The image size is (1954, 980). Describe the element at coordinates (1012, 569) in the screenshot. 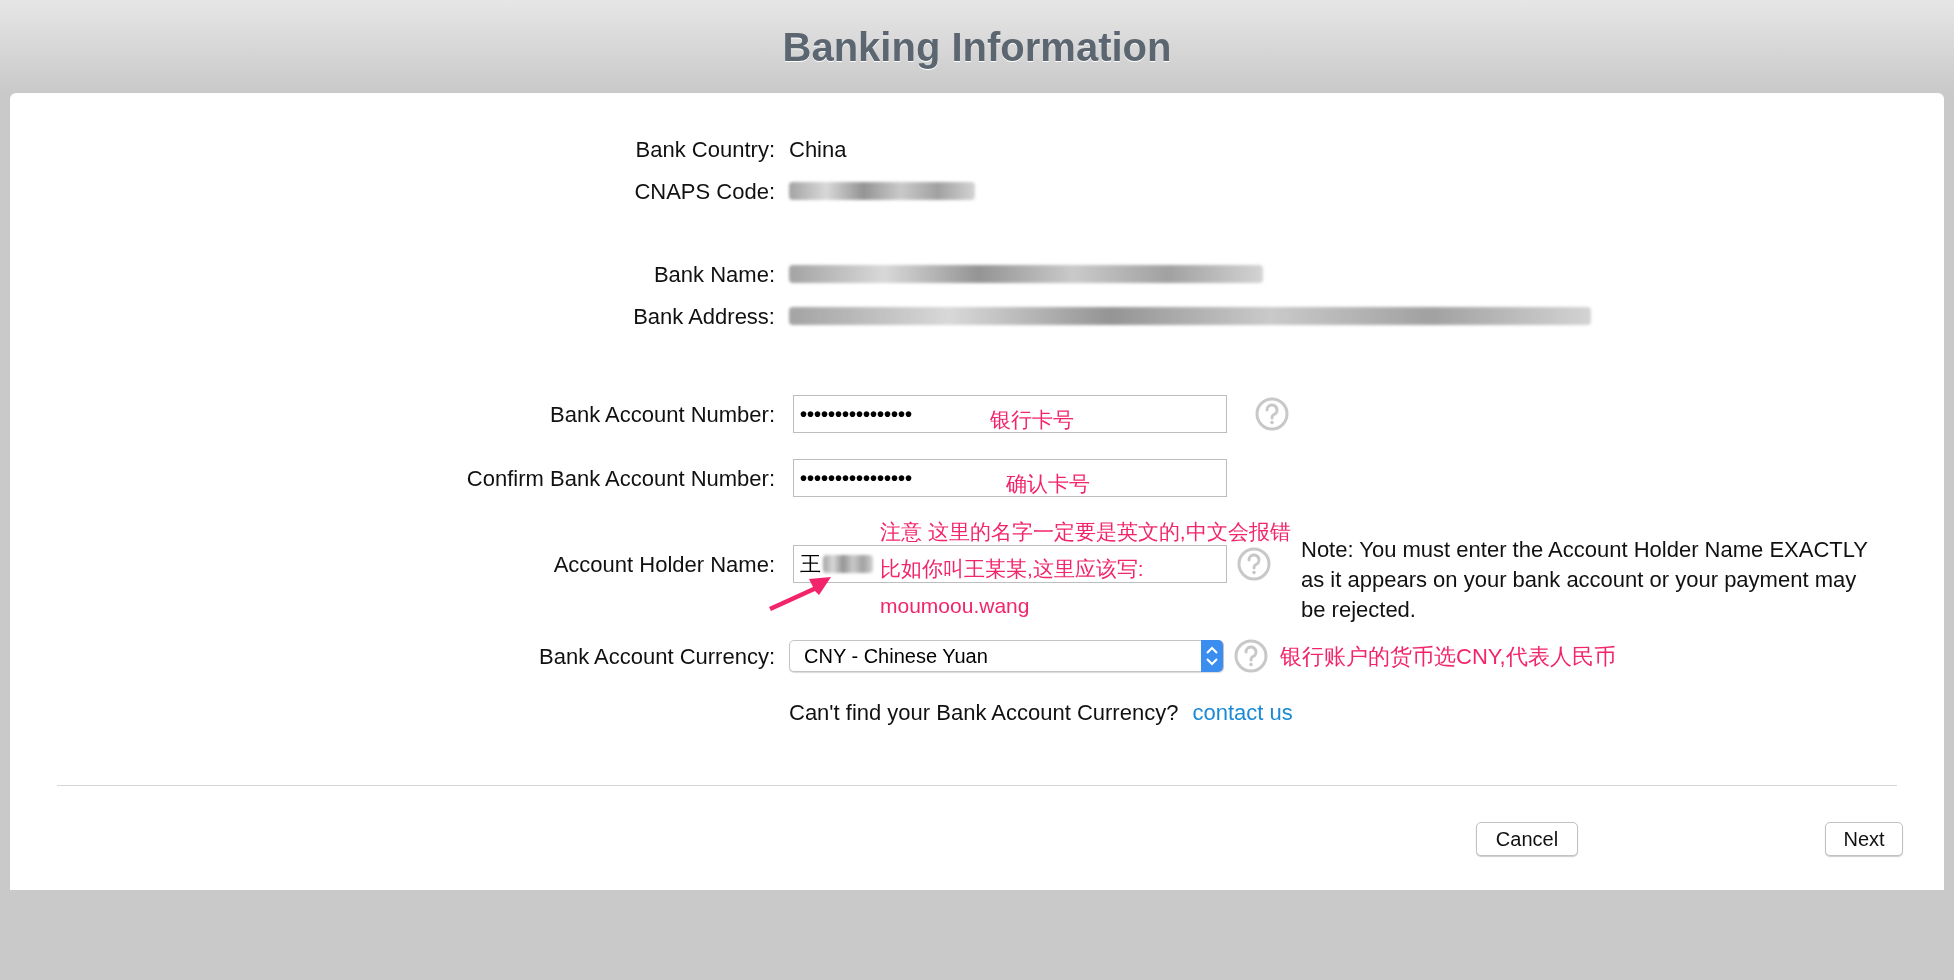

I see `annotation: 比如你叫王某某,这里应该写:` at that location.